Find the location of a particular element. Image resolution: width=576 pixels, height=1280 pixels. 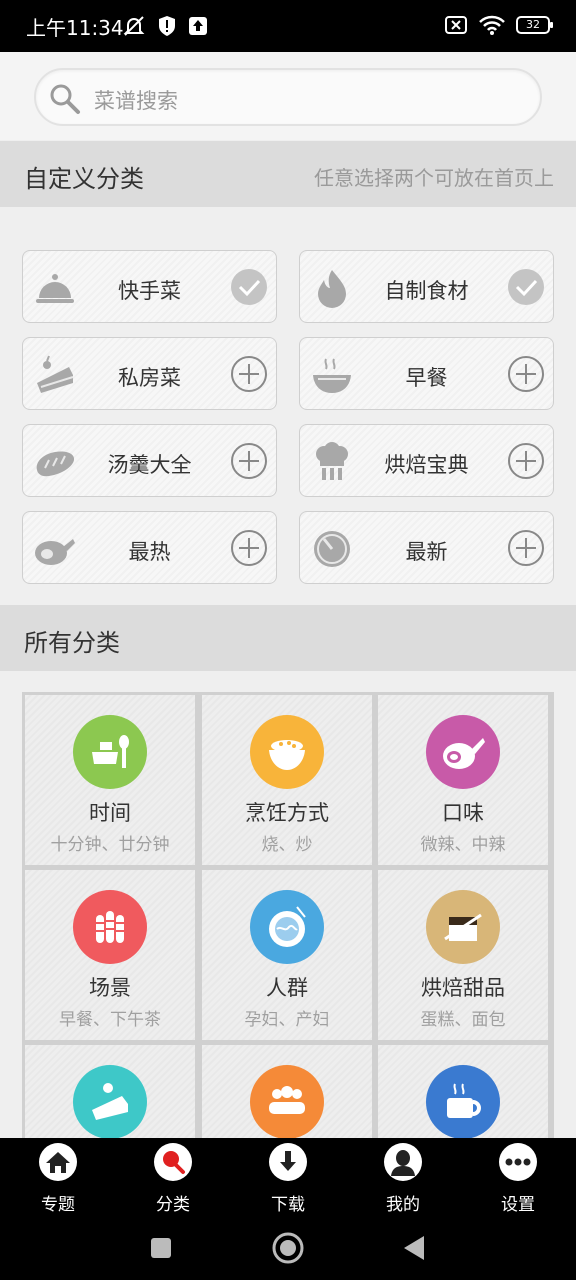

category-tile-people: 人群 孕妇、产妇 is located at coordinates (287, 955).